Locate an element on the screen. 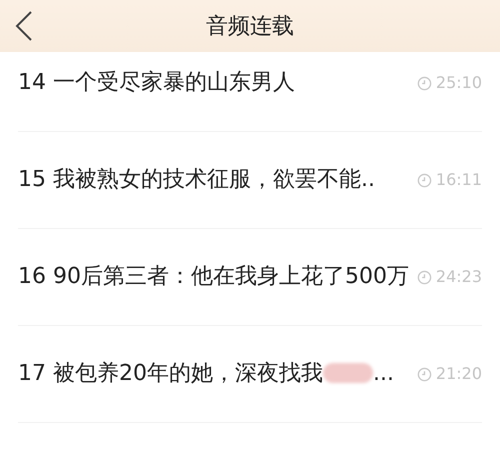 This screenshot has width=500, height=462. episode-title: 16 90后第三者：他在我身上花了500万 is located at coordinates (213, 277).